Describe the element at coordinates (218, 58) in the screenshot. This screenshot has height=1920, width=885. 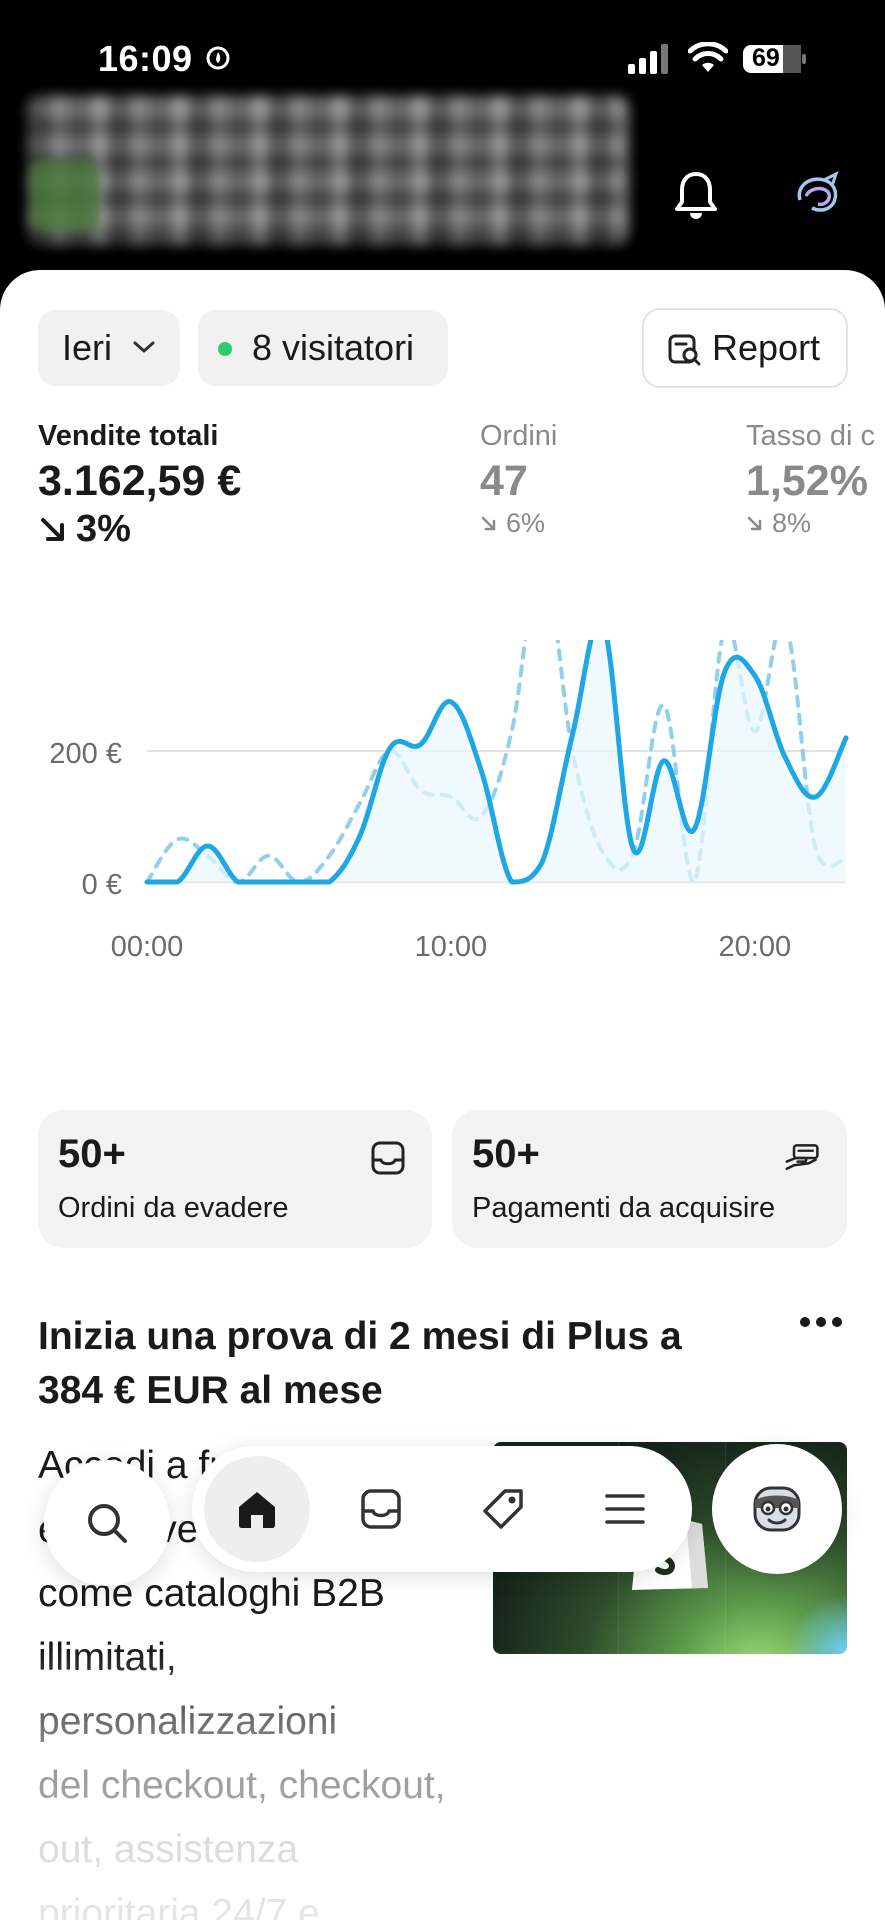
I see `focus-icon` at that location.